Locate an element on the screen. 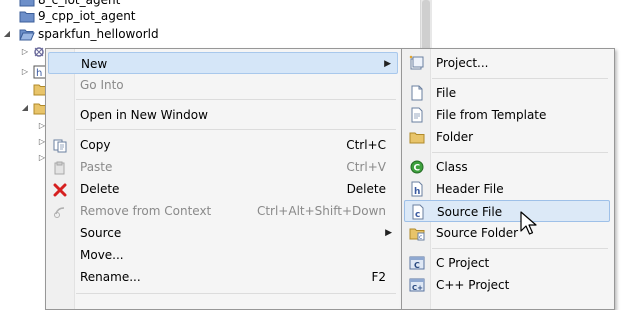 This screenshot has width=637, height=310. mouse-cursor-icon is located at coordinates (529, 224).